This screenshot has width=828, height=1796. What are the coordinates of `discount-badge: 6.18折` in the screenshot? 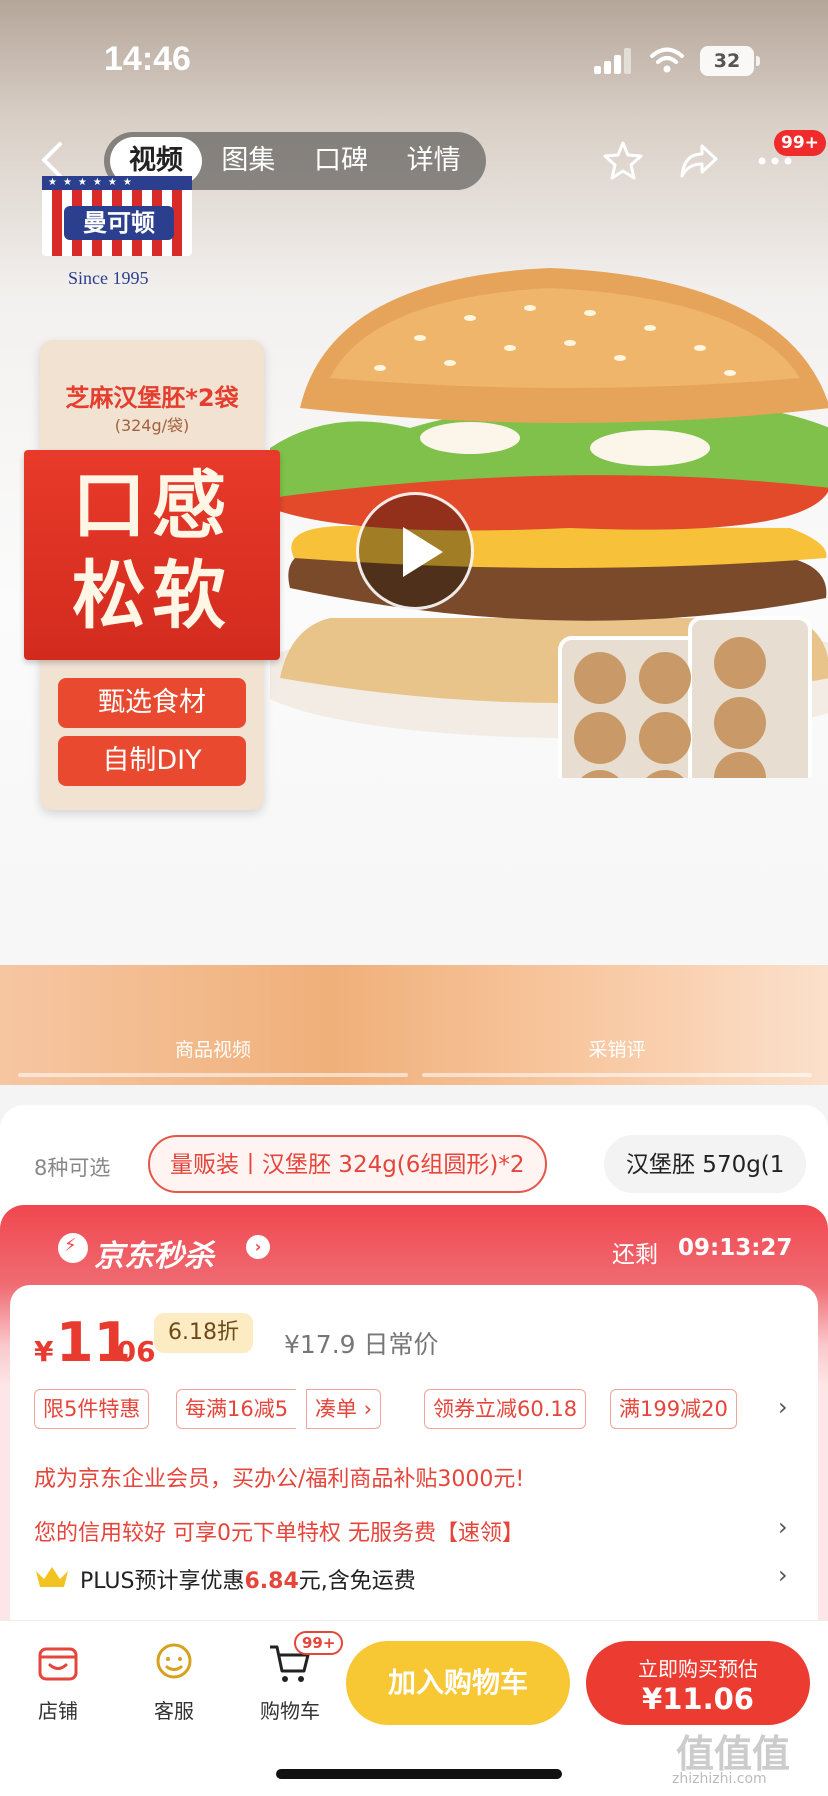 It's located at (203, 1333).